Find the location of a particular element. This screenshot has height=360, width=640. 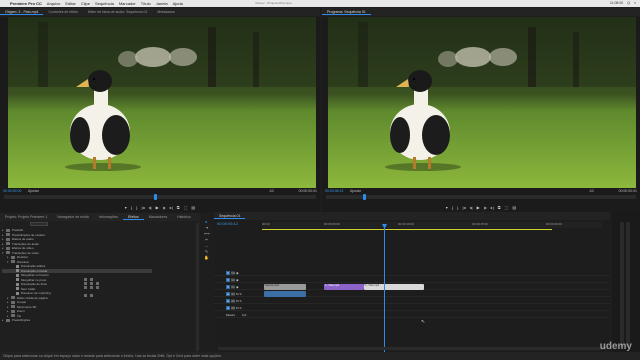

effect-folder: ▾ Transições de vídeo is located at coordinates (77, 253).